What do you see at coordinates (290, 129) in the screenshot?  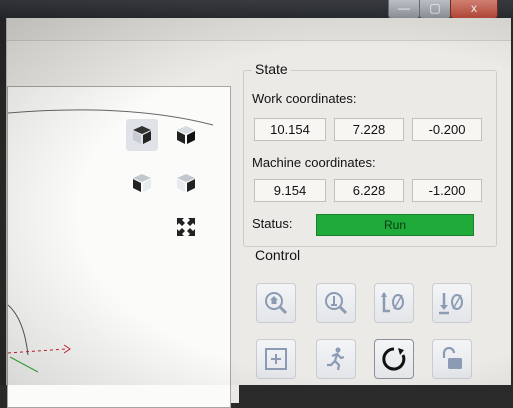 I see `work-x-field: 10.154` at bounding box center [290, 129].